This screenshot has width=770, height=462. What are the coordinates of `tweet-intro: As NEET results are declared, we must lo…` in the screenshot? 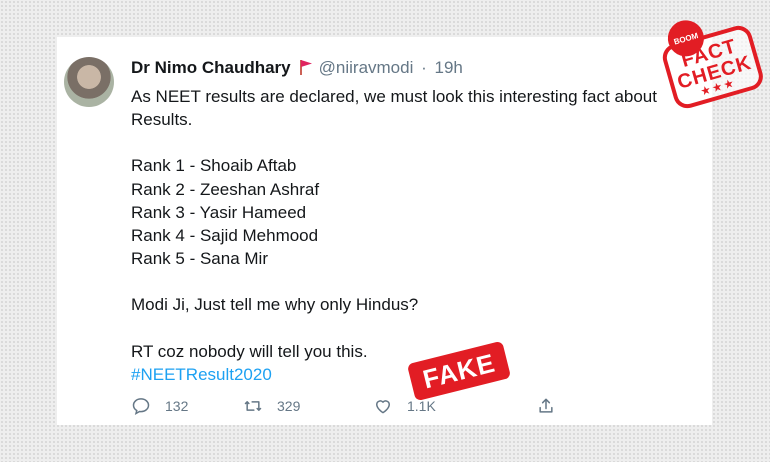 It's located at (394, 108).